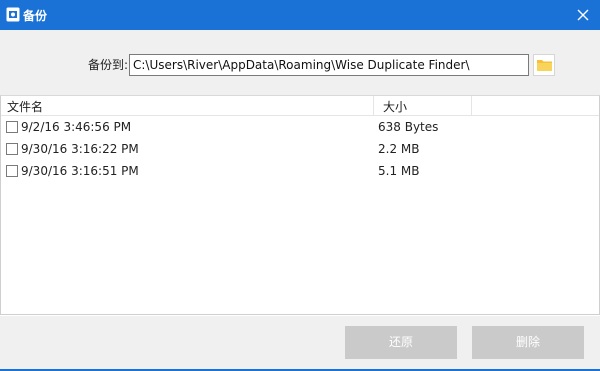 The width and height of the screenshot is (600, 371). I want to click on close-button, so click(583, 15).